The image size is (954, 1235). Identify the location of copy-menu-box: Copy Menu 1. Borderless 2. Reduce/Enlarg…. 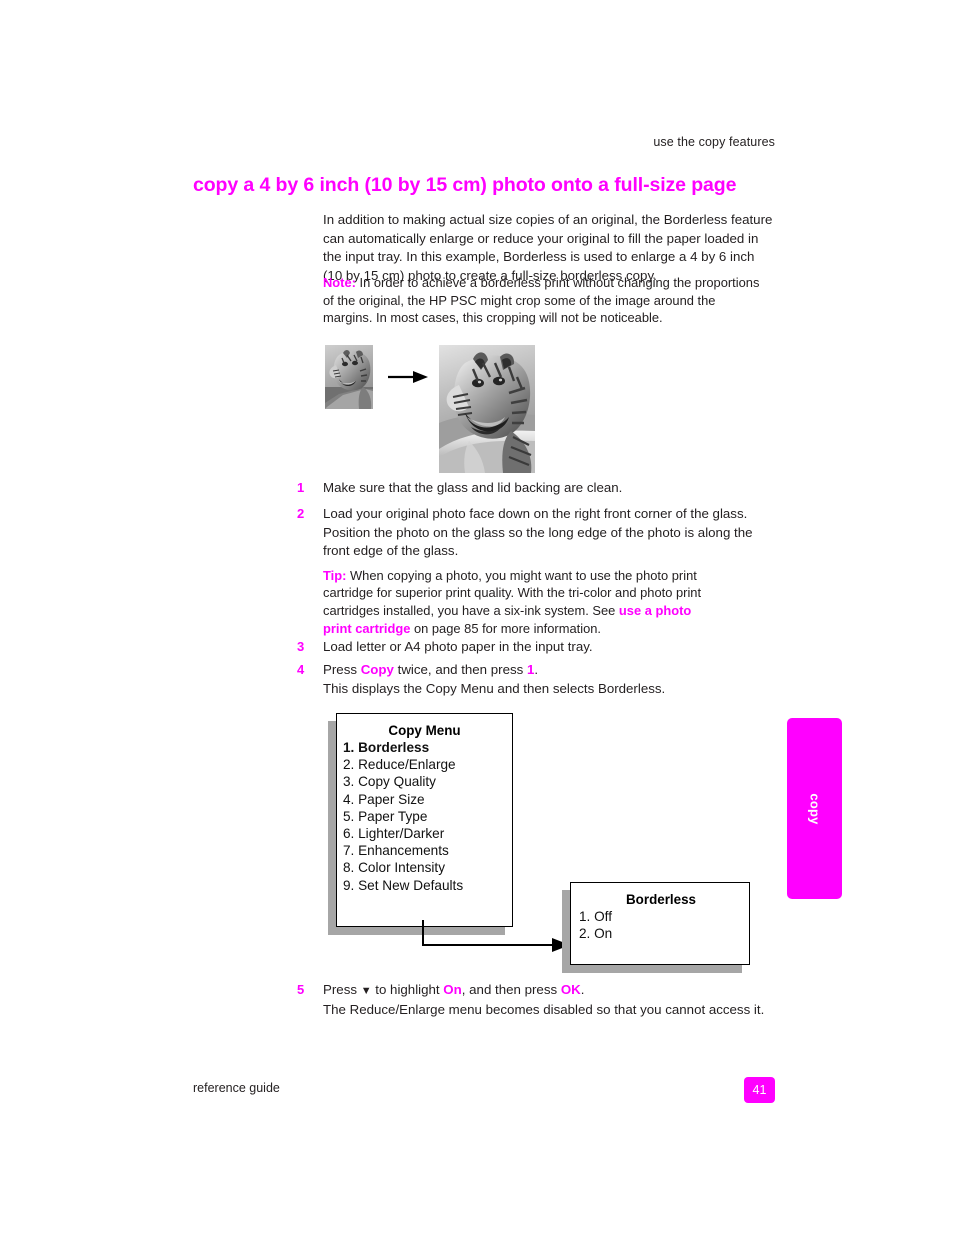
(424, 820).